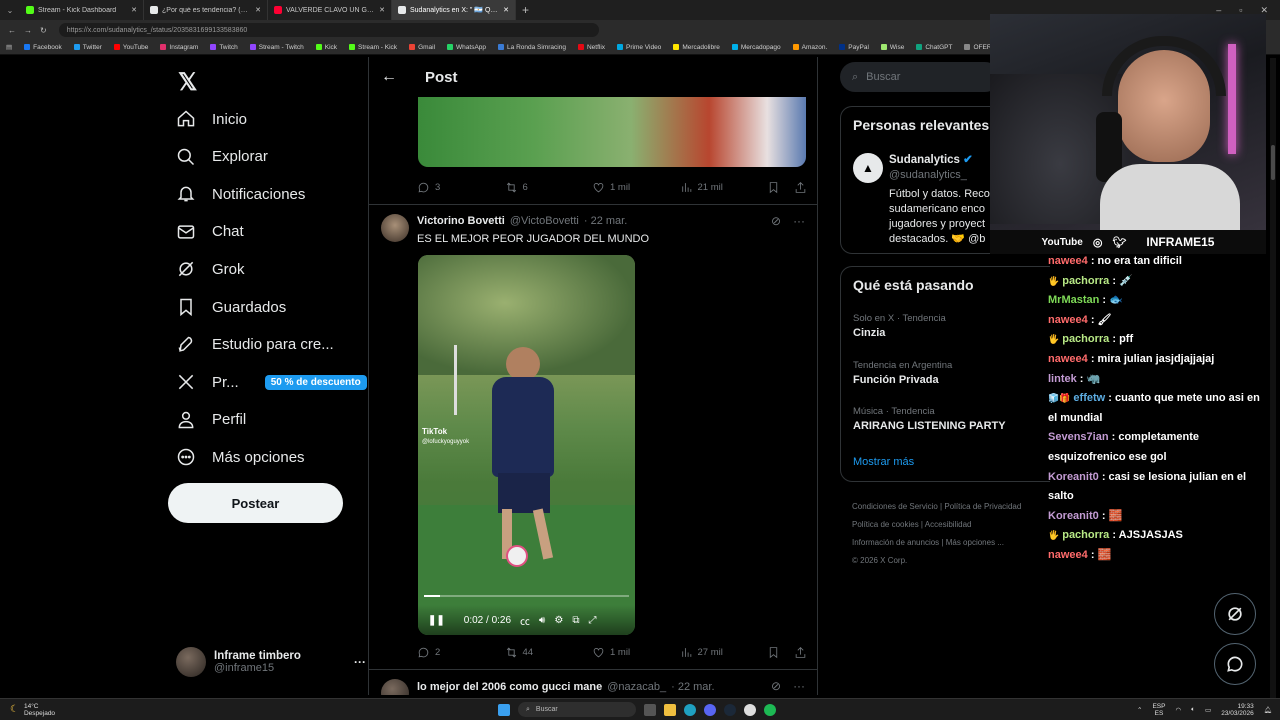  Describe the element at coordinates (532, 47) in the screenshot. I see `bookmark-item: La Ronda Simracing` at that location.